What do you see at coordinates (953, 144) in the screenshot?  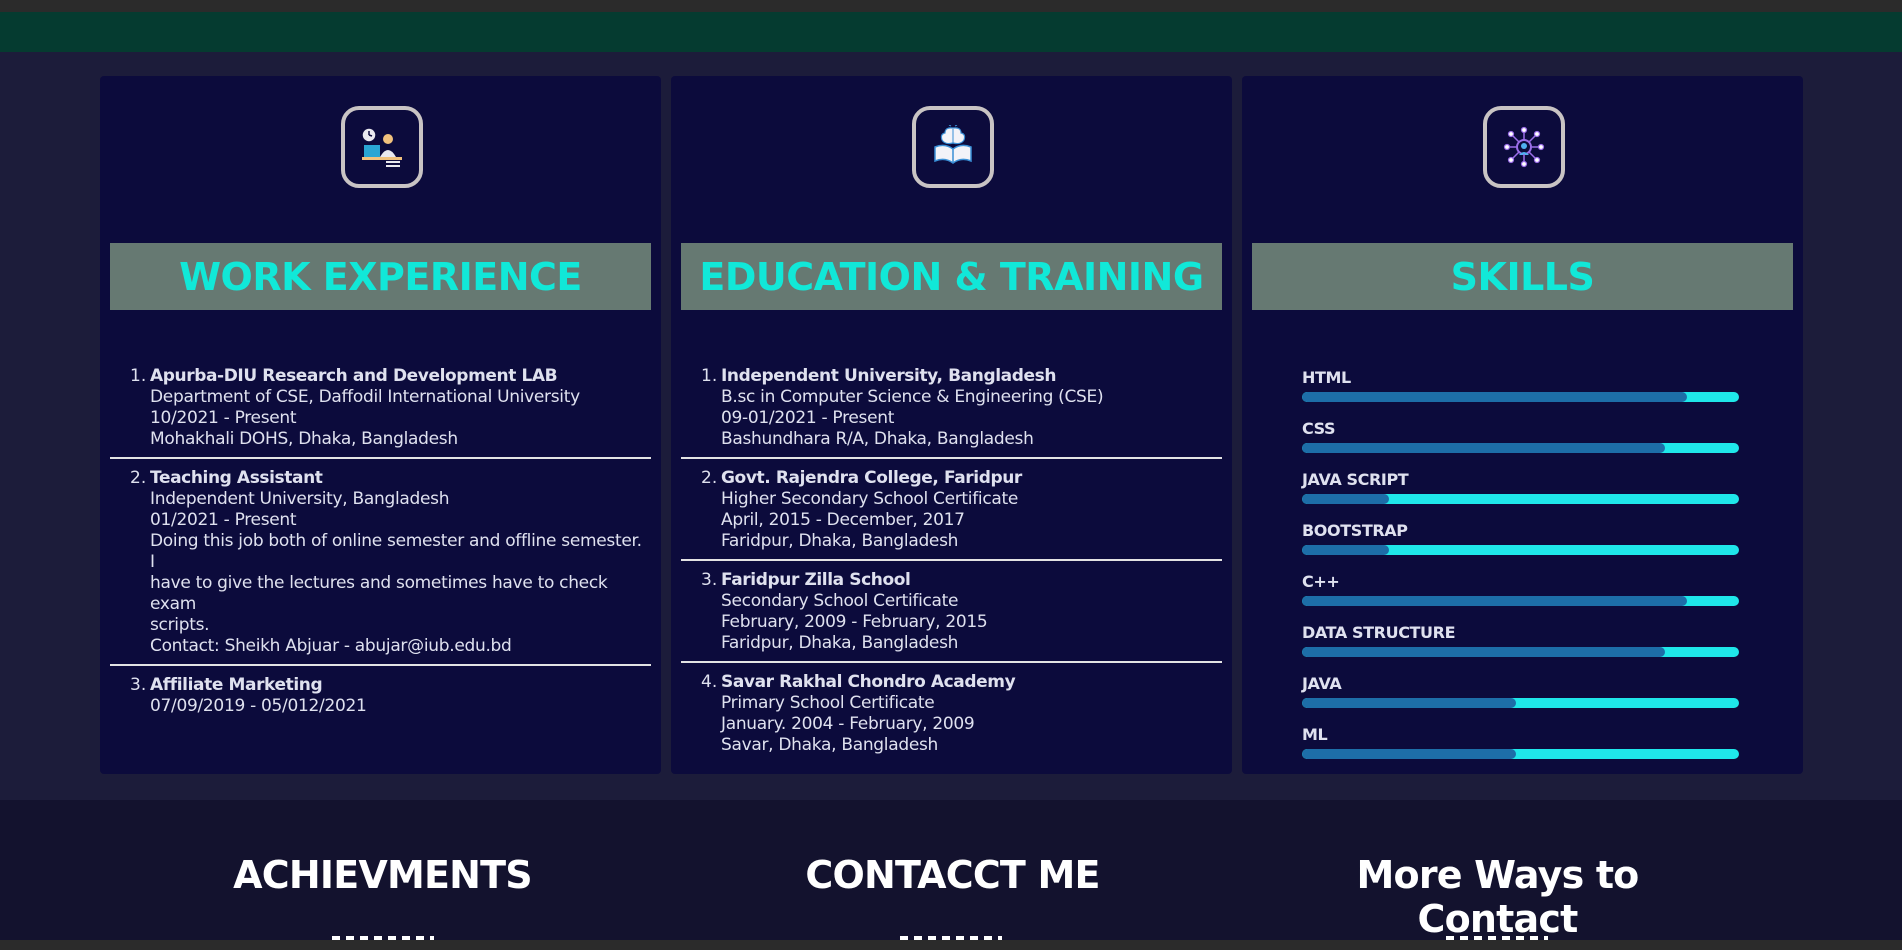 I see `open-book-brain-icon` at bounding box center [953, 144].